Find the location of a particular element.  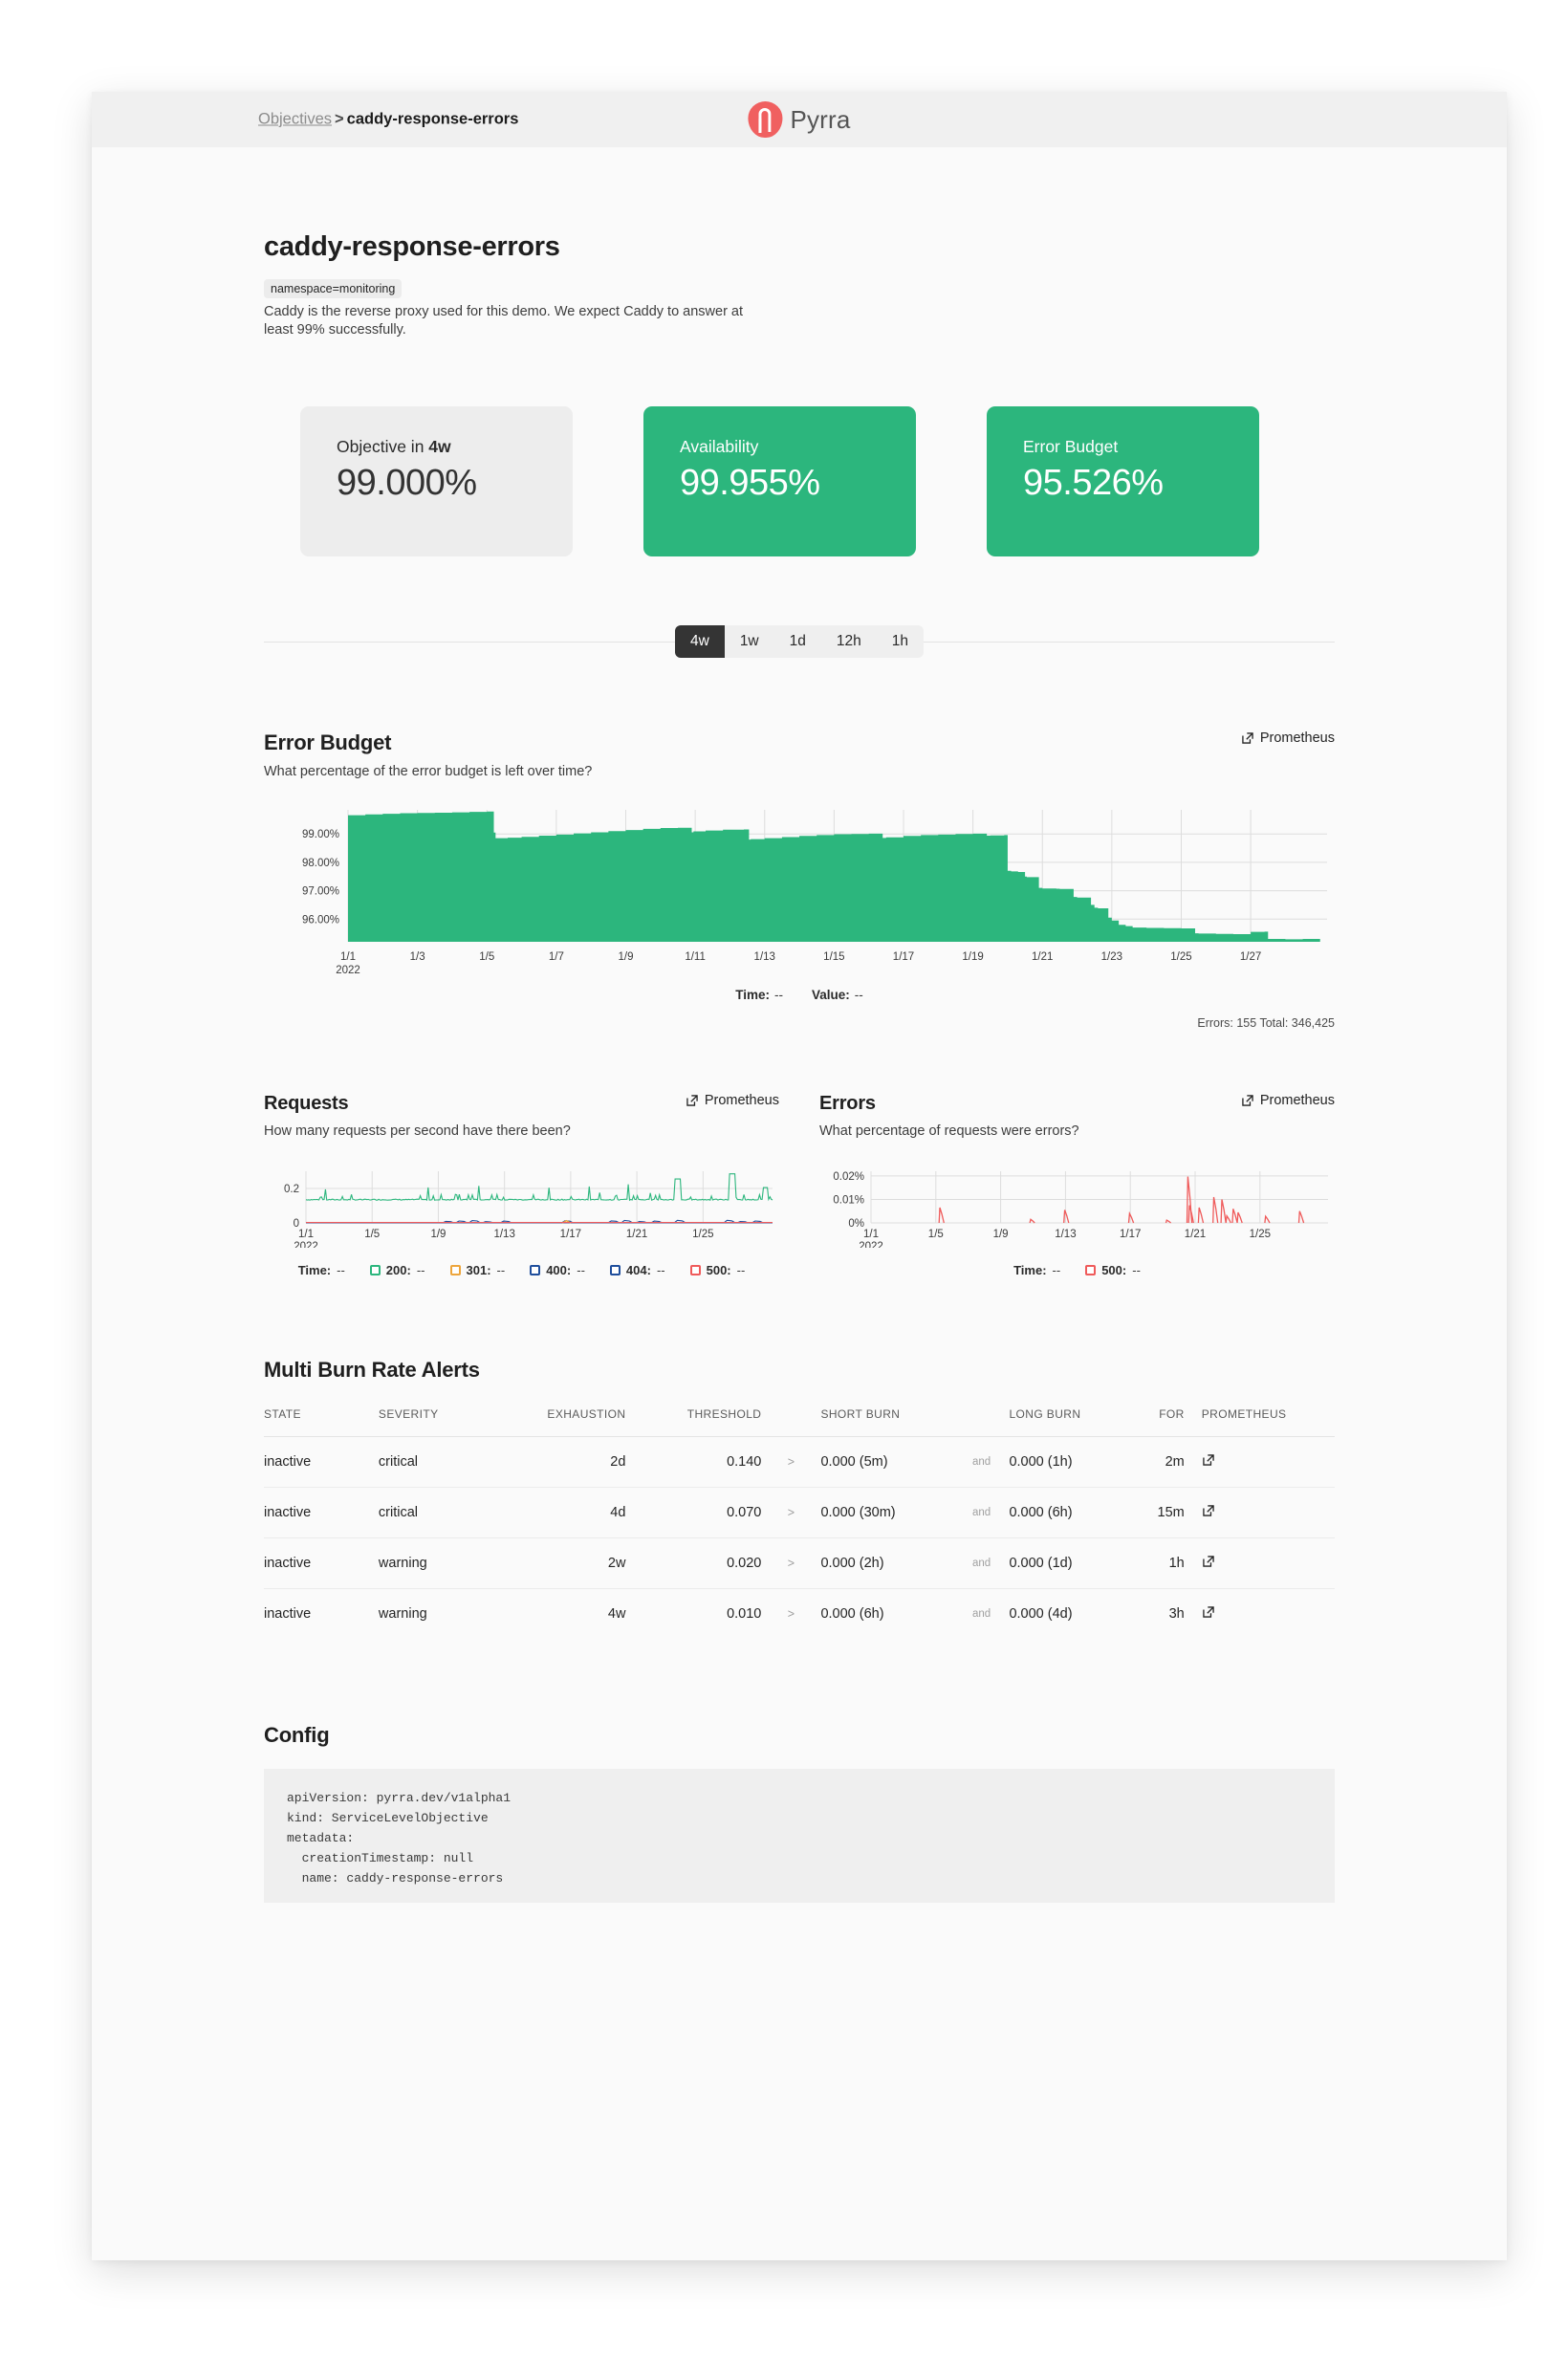

range-btn-1w: 1w is located at coordinates (749, 642).